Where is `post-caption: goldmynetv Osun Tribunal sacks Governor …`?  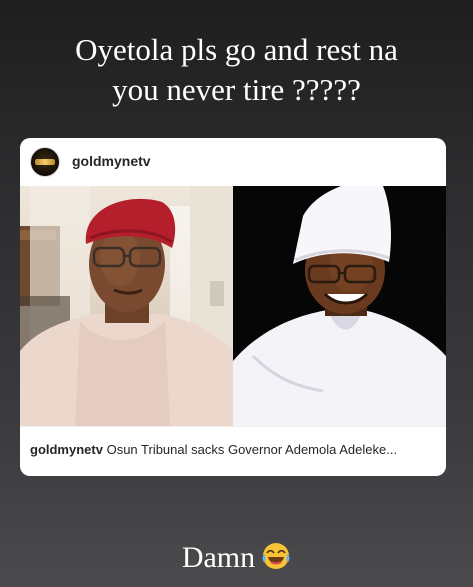
post-caption: goldmynetv Osun Tribunal sacks Governor … is located at coordinates (235, 449).